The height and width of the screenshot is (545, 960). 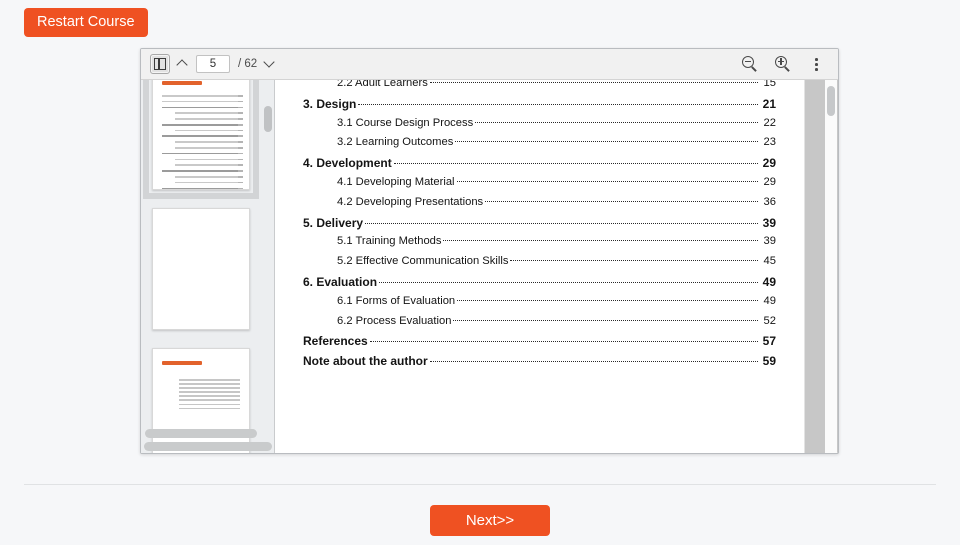 What do you see at coordinates (769, 142) in the screenshot?
I see `toc-entry-page: 23` at bounding box center [769, 142].